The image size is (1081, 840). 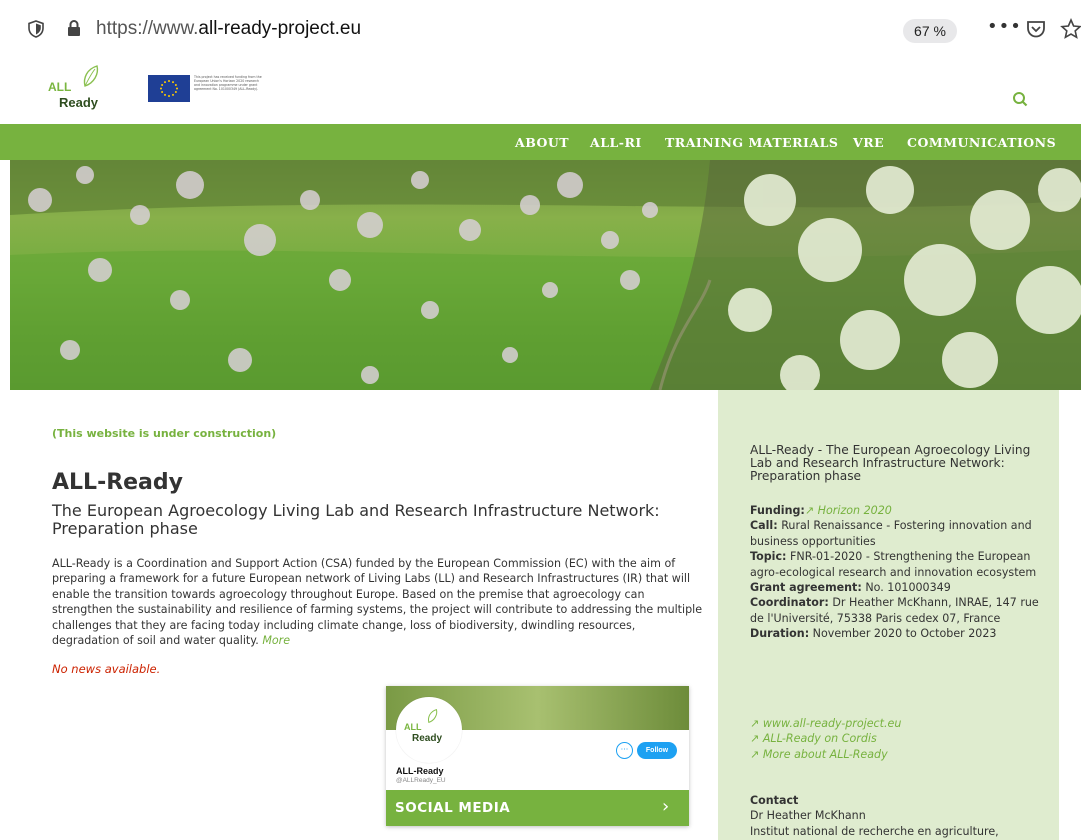 What do you see at coordinates (657, 750) in the screenshot?
I see `follow-button: Follow` at bounding box center [657, 750].